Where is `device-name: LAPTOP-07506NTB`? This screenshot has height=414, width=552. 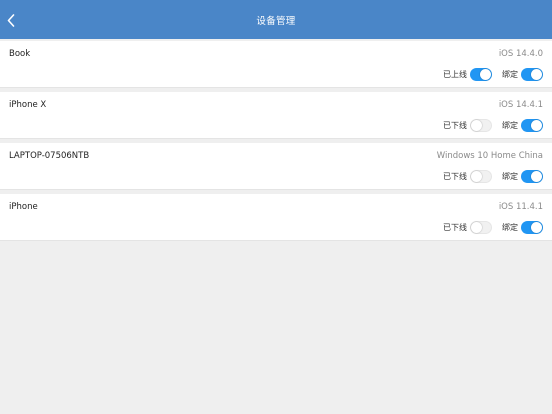
device-name: LAPTOP-07506NTB is located at coordinates (49, 156).